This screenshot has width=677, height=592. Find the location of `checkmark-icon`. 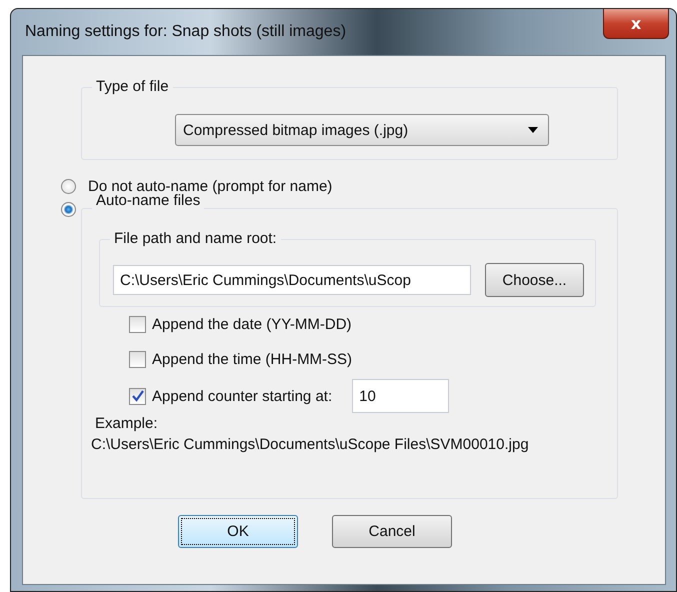

checkmark-icon is located at coordinates (138, 396).